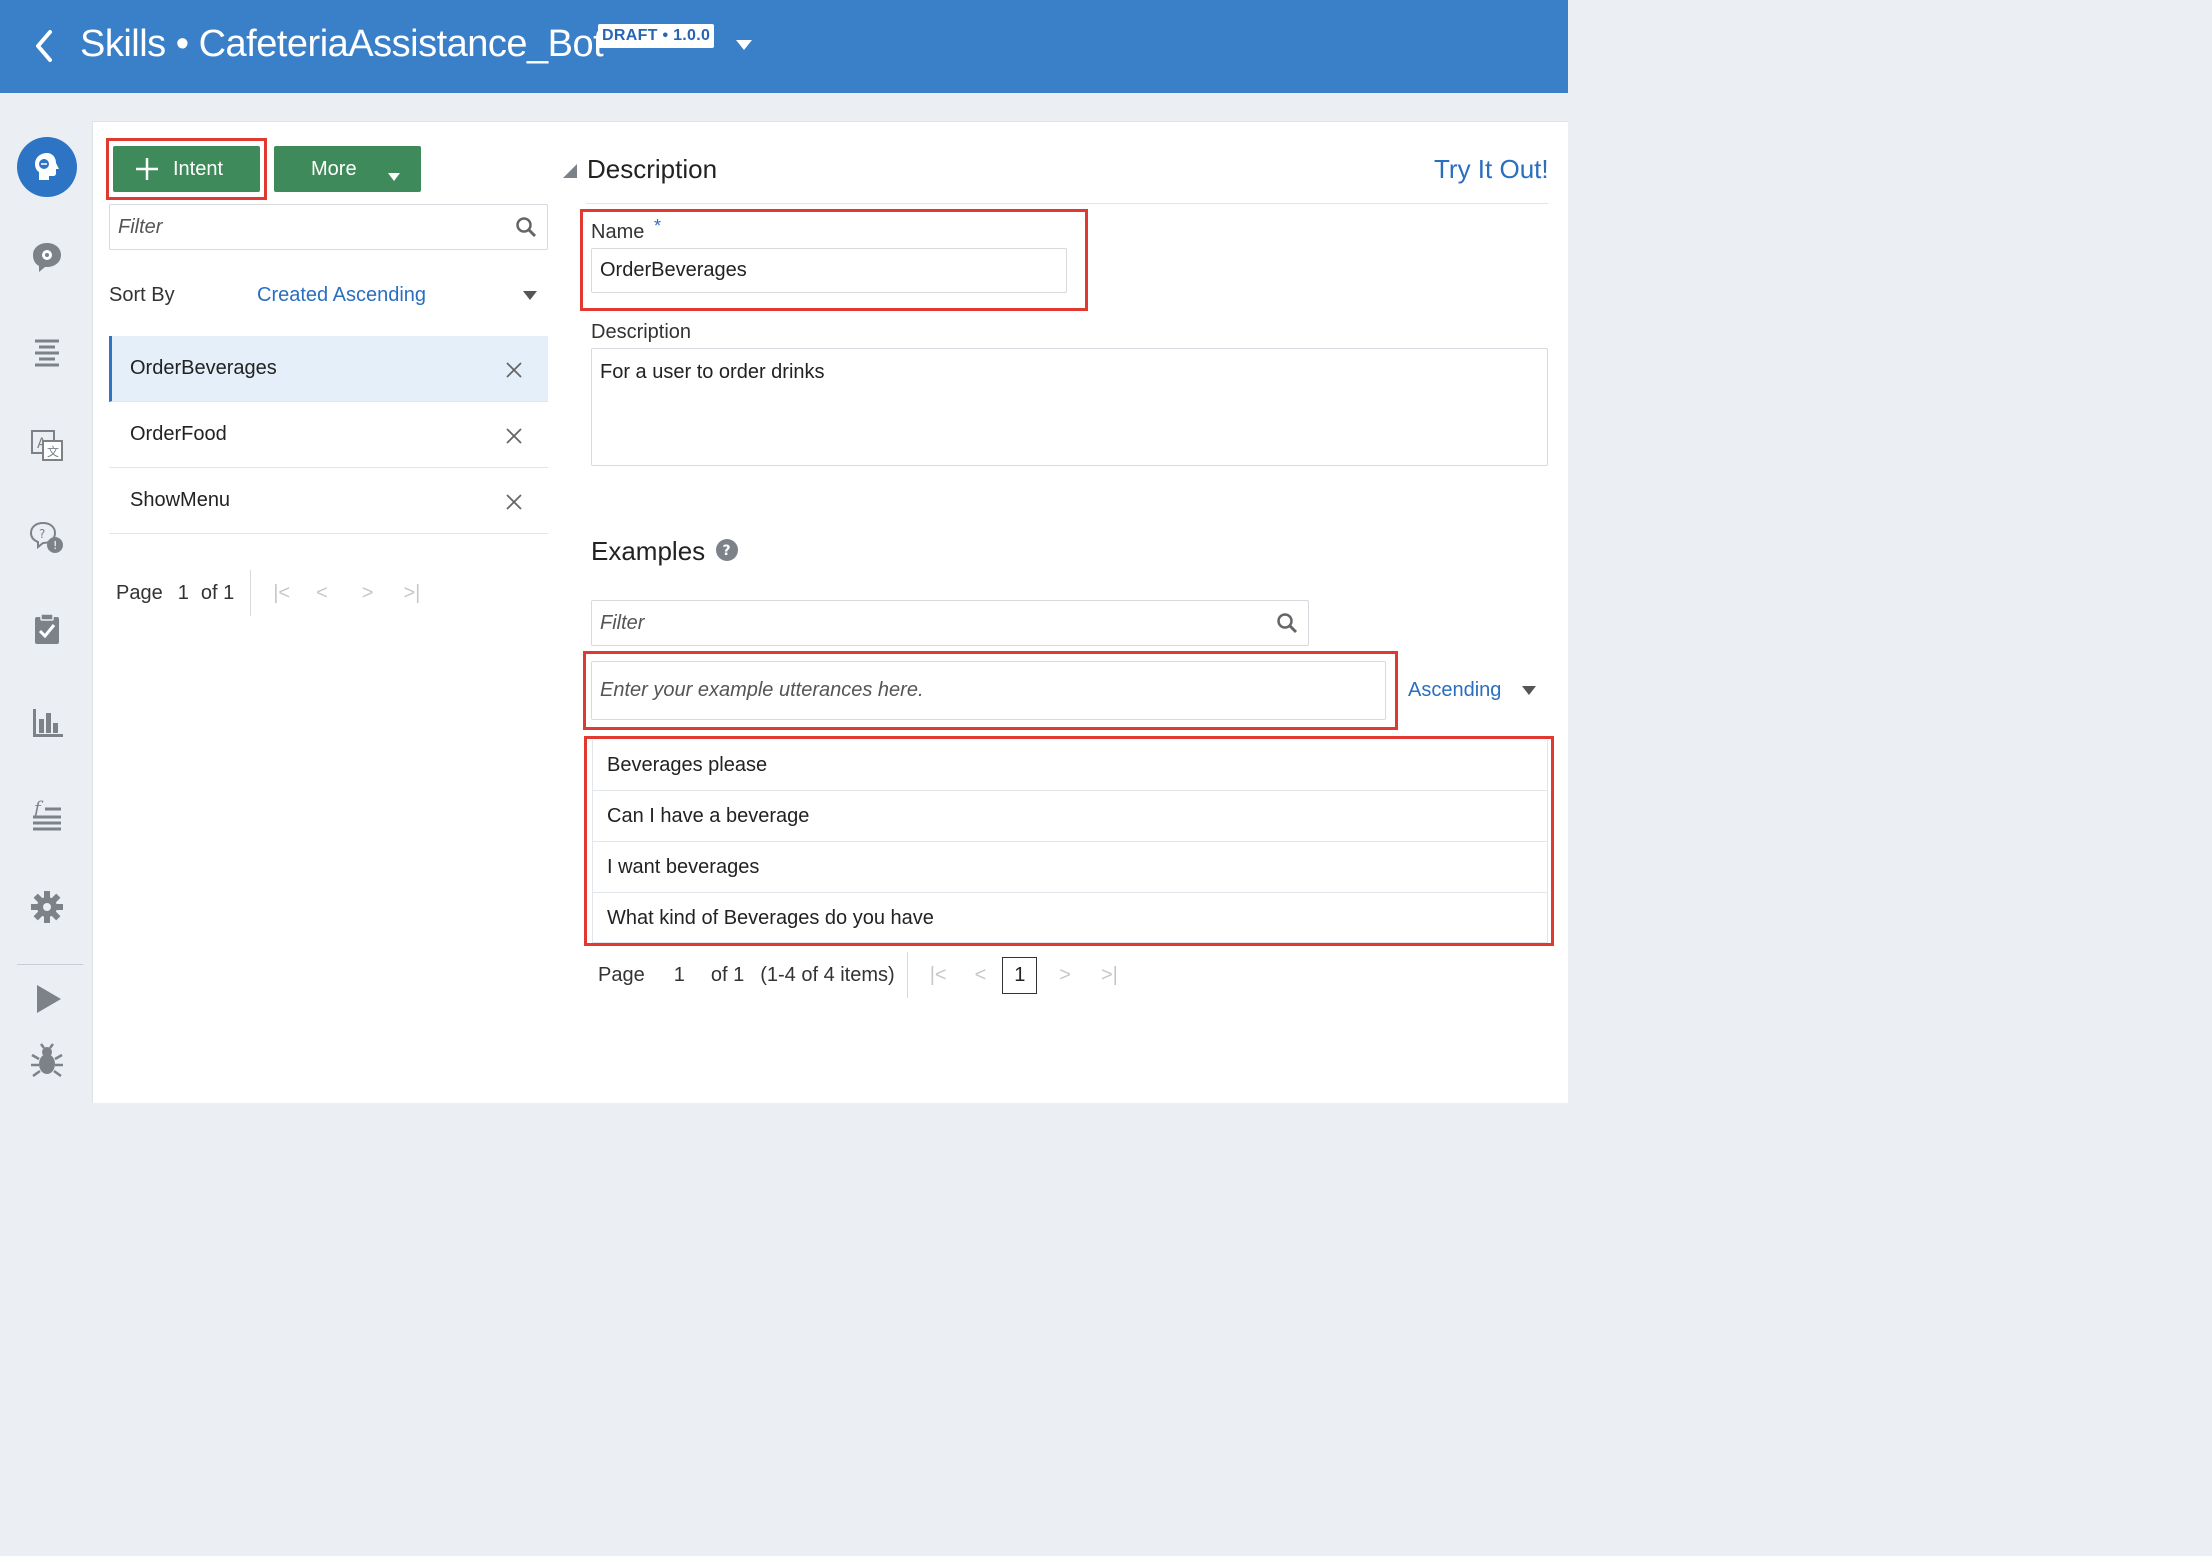 The height and width of the screenshot is (1556, 2212). I want to click on help-icon: ?, so click(727, 552).